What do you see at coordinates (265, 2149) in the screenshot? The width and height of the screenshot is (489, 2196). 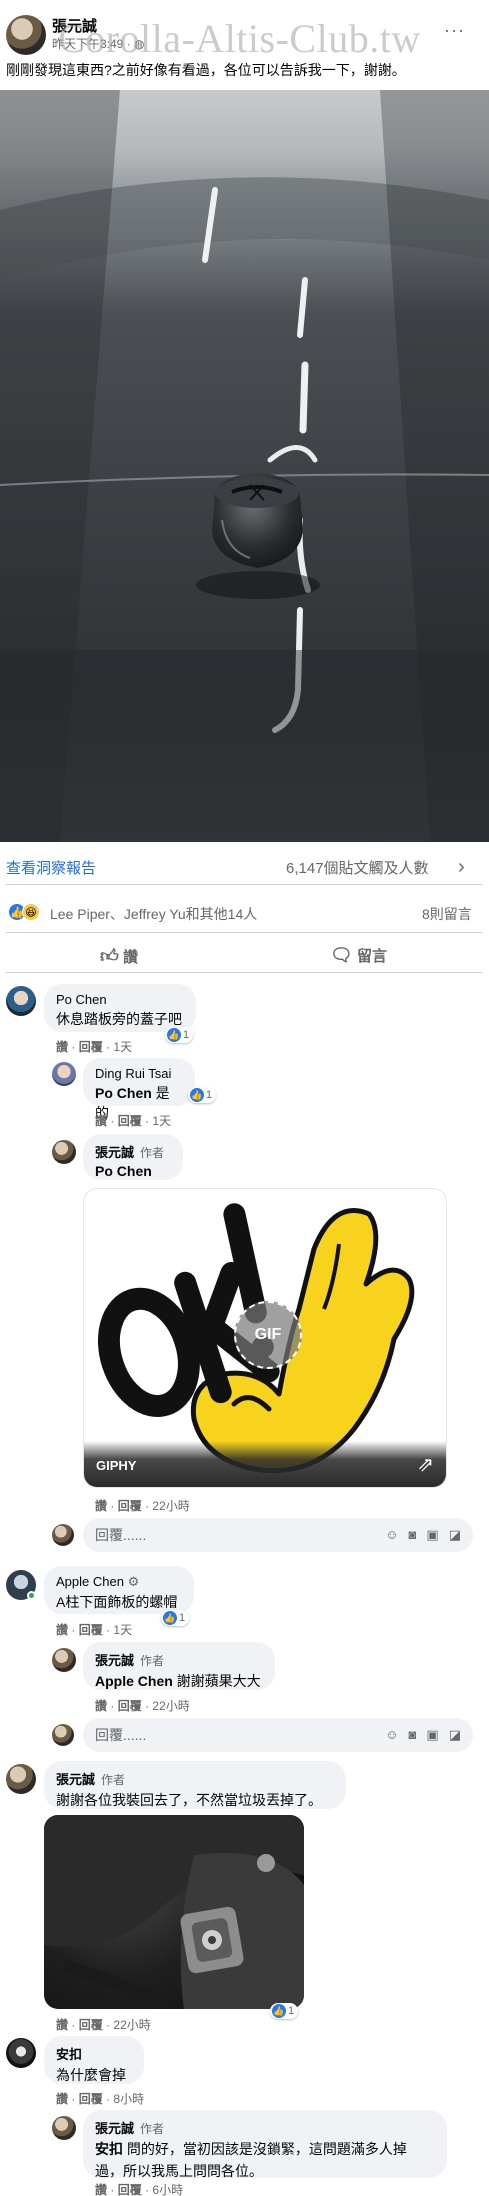 I see `comment-text: 安扣 問的好，當初因該是沒鎖緊，這問題滿多人掉` at bounding box center [265, 2149].